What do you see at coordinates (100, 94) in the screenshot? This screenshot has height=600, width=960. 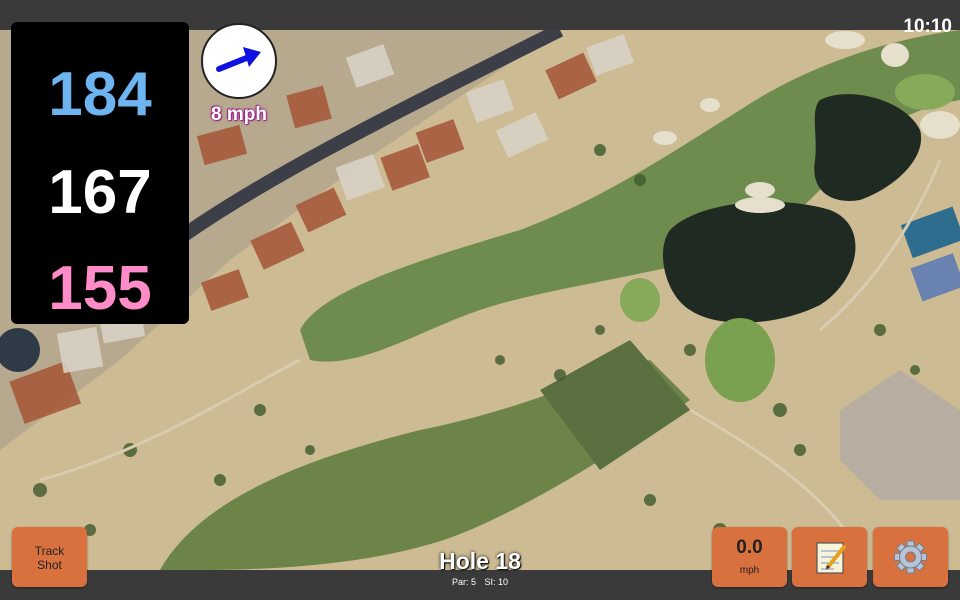 I see `back-distance: 184` at bounding box center [100, 94].